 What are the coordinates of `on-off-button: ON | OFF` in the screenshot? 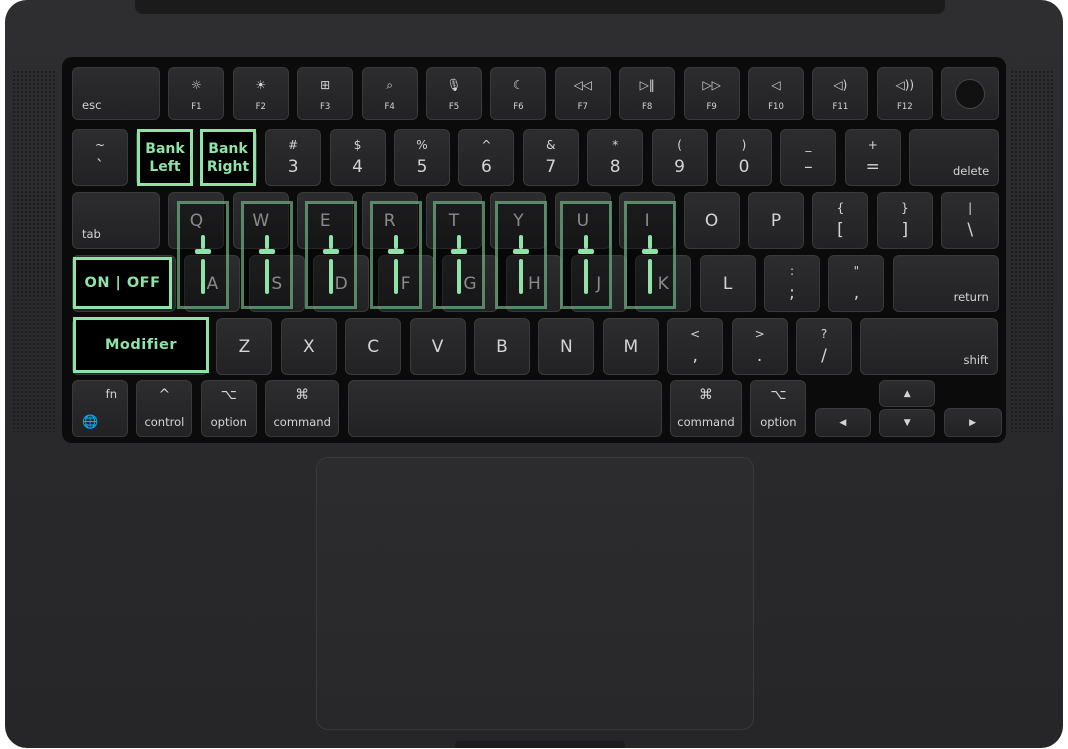 It's located at (122, 283).